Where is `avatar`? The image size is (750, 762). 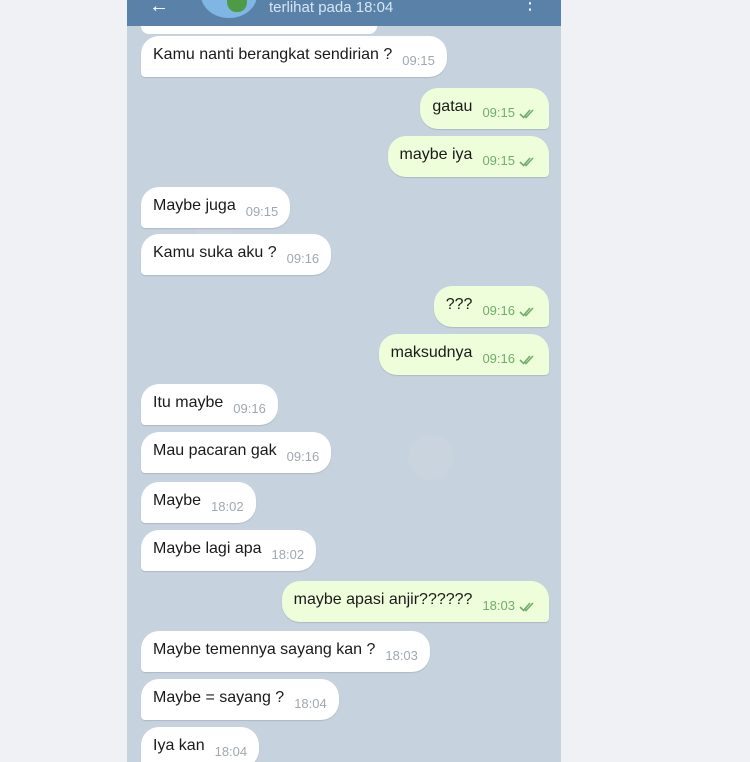
avatar is located at coordinates (229, 9).